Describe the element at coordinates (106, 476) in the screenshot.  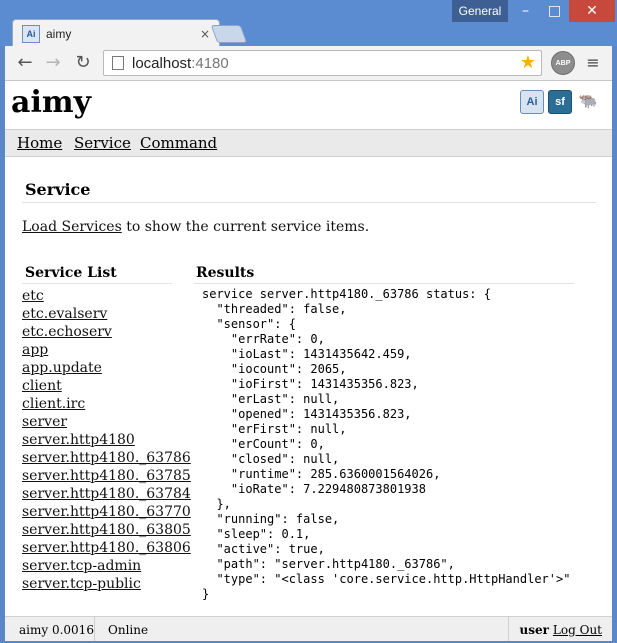
I see `service-link: server.http4180._63785` at that location.